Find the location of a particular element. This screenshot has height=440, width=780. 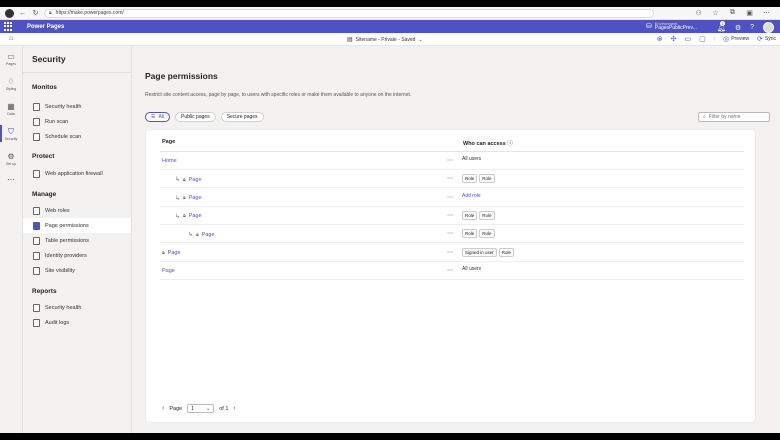

nav-item-identity-providers: Identity providers is located at coordinates (77, 255).